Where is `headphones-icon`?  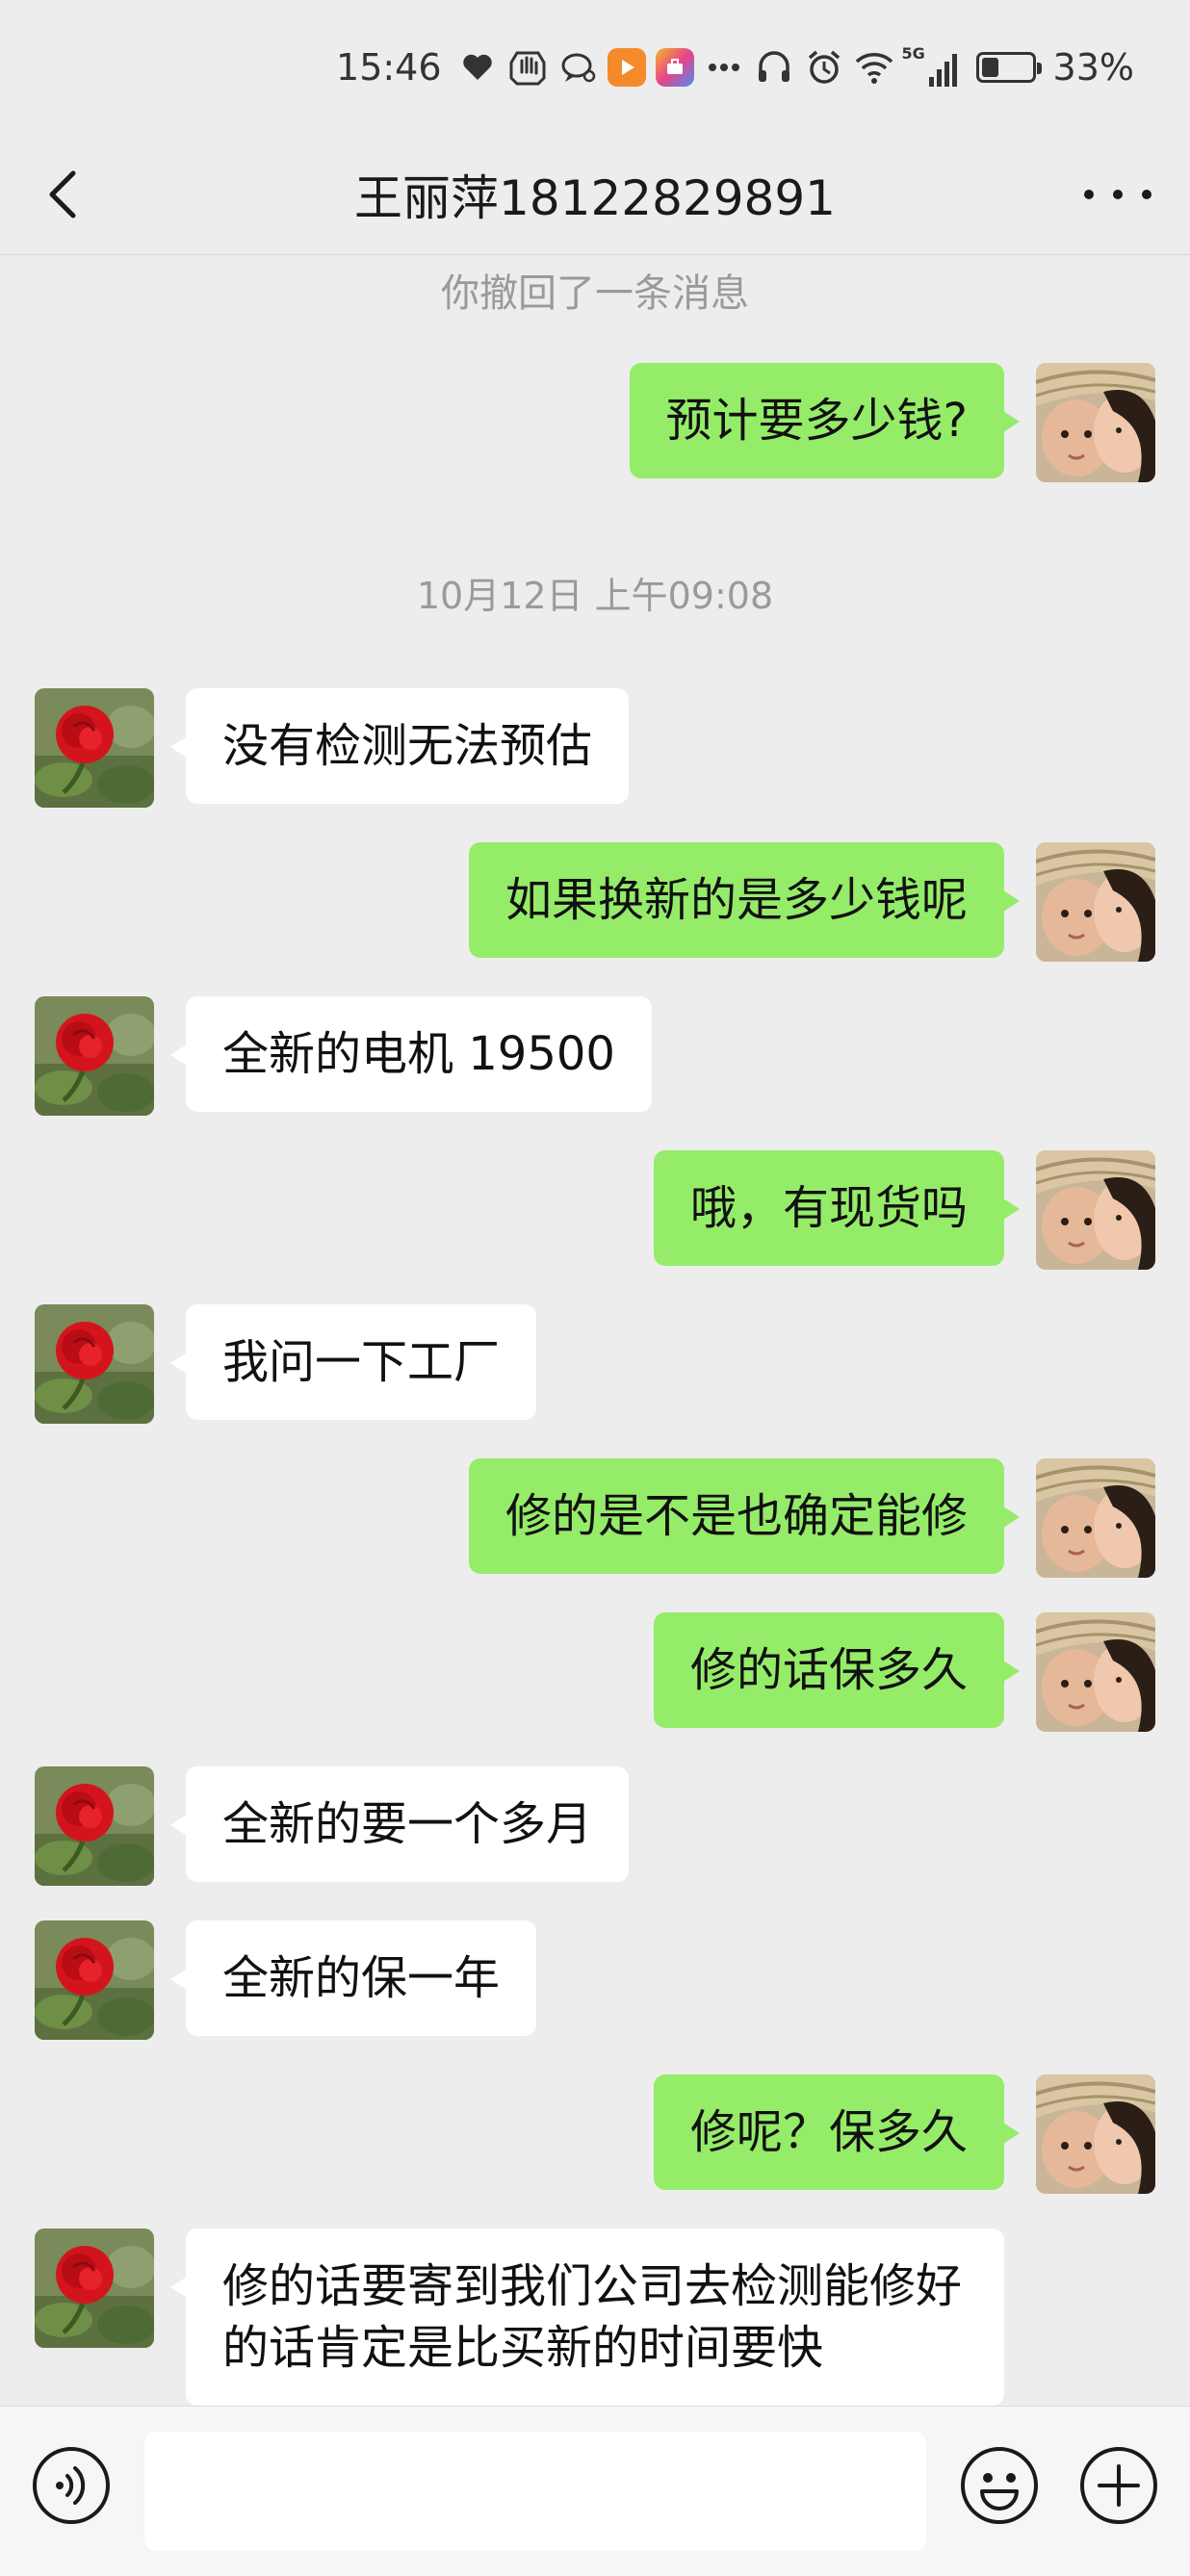 headphones-icon is located at coordinates (774, 67).